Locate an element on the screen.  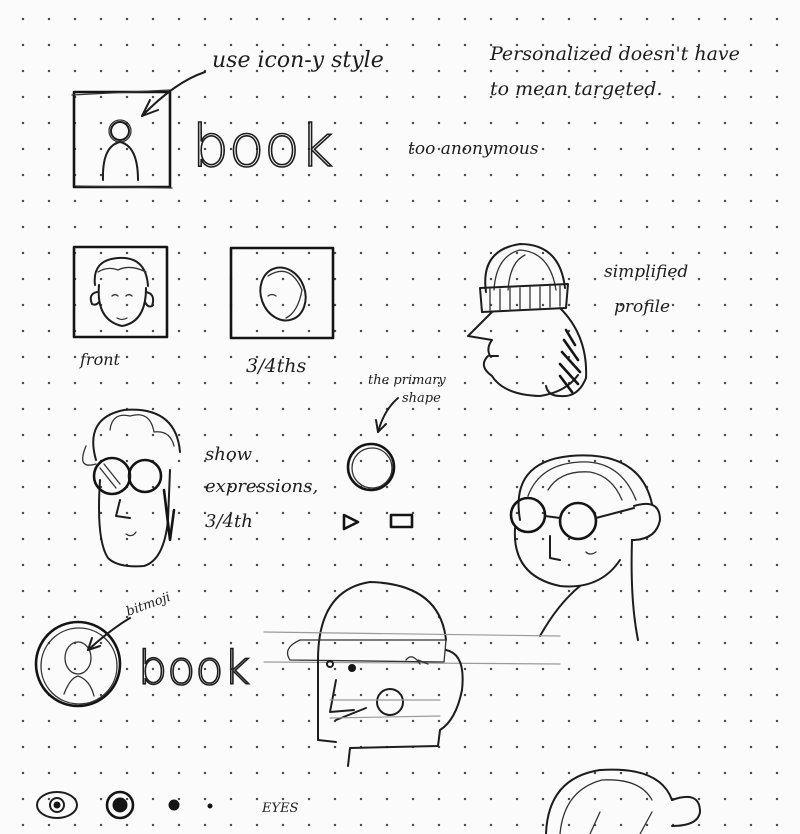
cap-head-sketch is located at coordinates (412, 674).